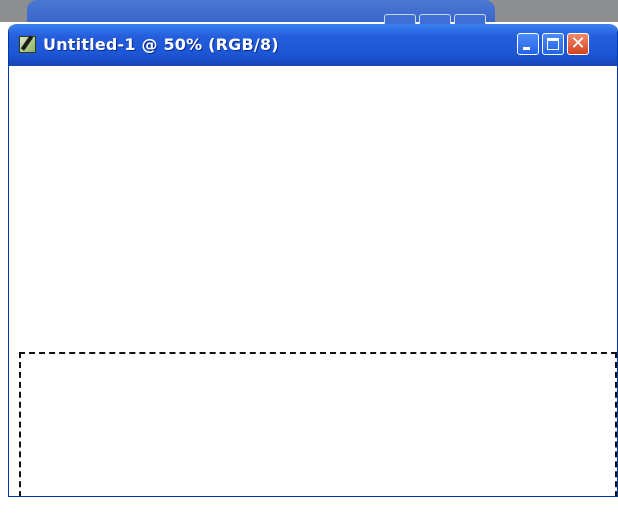 The height and width of the screenshot is (525, 618). I want to click on title-bar: Untitled-1 @ 50% (RGB/8) ✕, so click(313, 45).